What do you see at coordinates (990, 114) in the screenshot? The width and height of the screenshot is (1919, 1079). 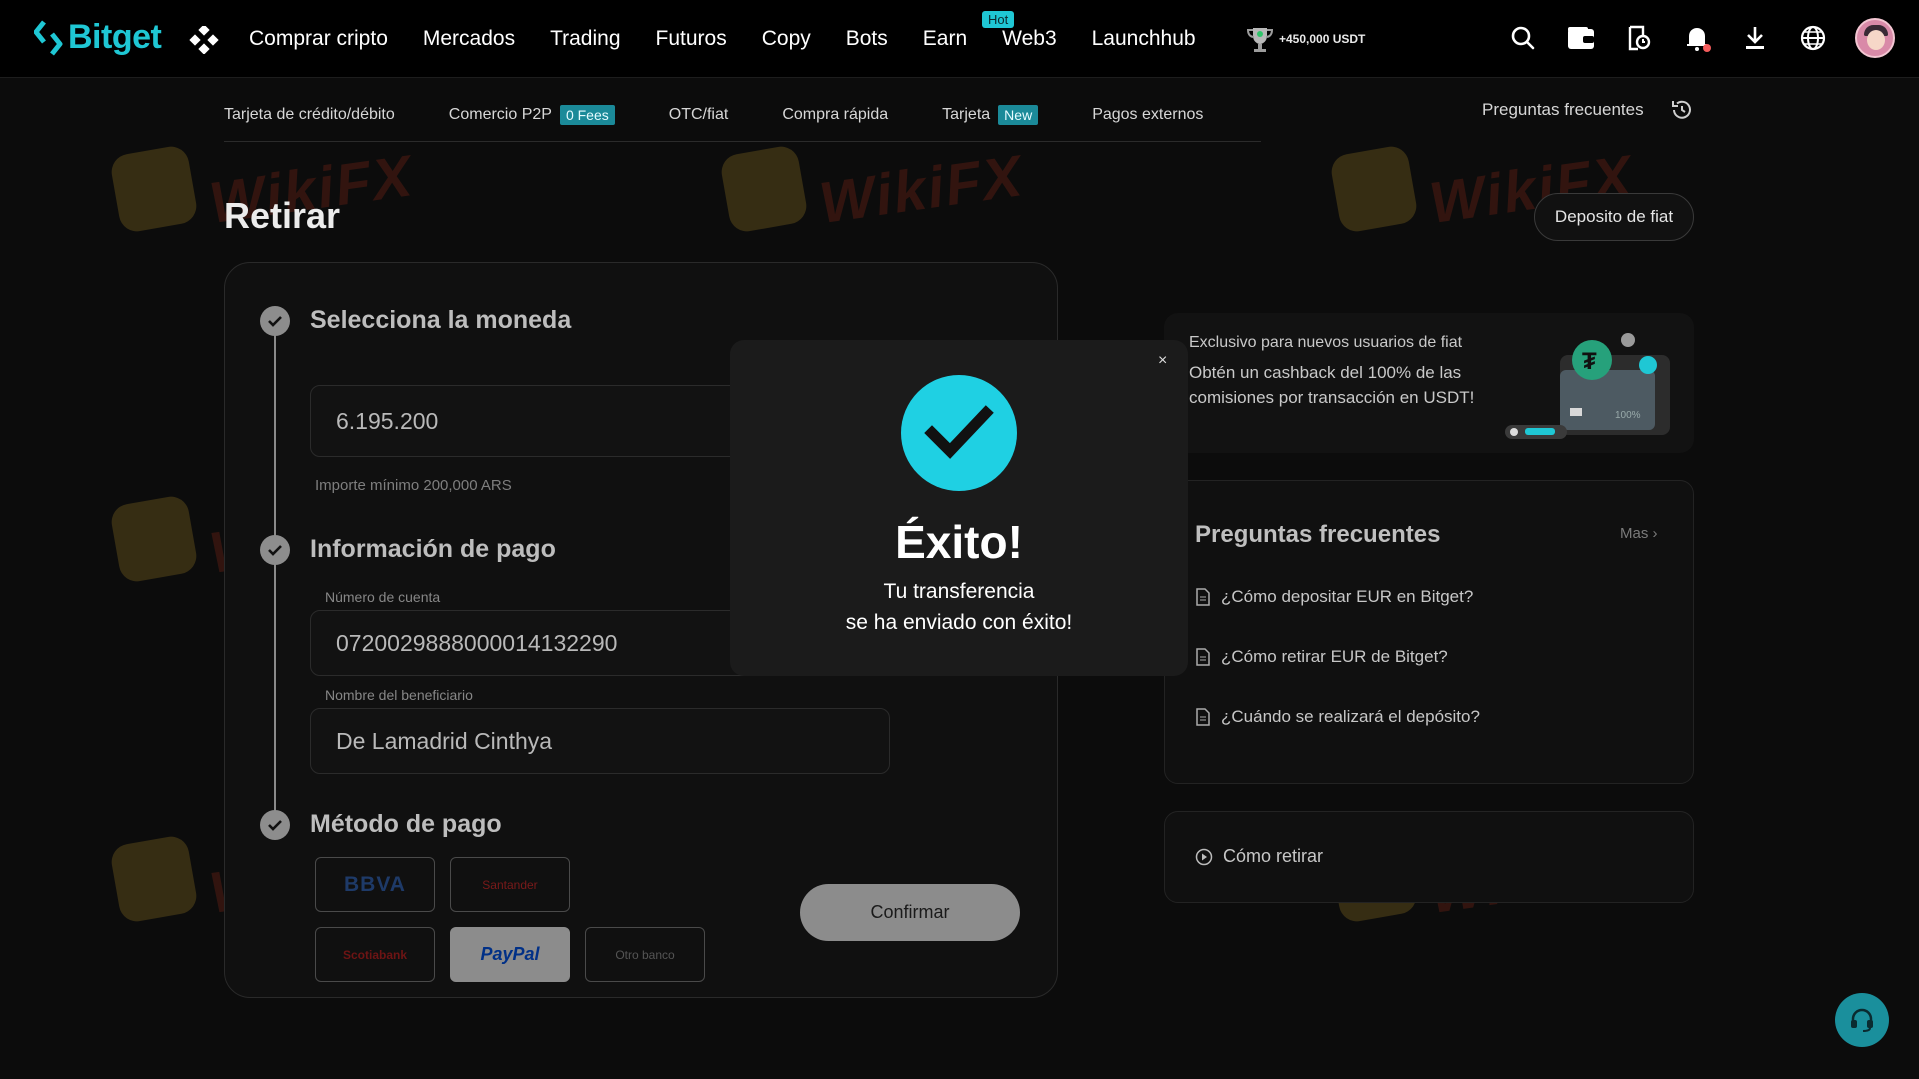 I see `subnav-tarjeta: Tarjeta New` at bounding box center [990, 114].